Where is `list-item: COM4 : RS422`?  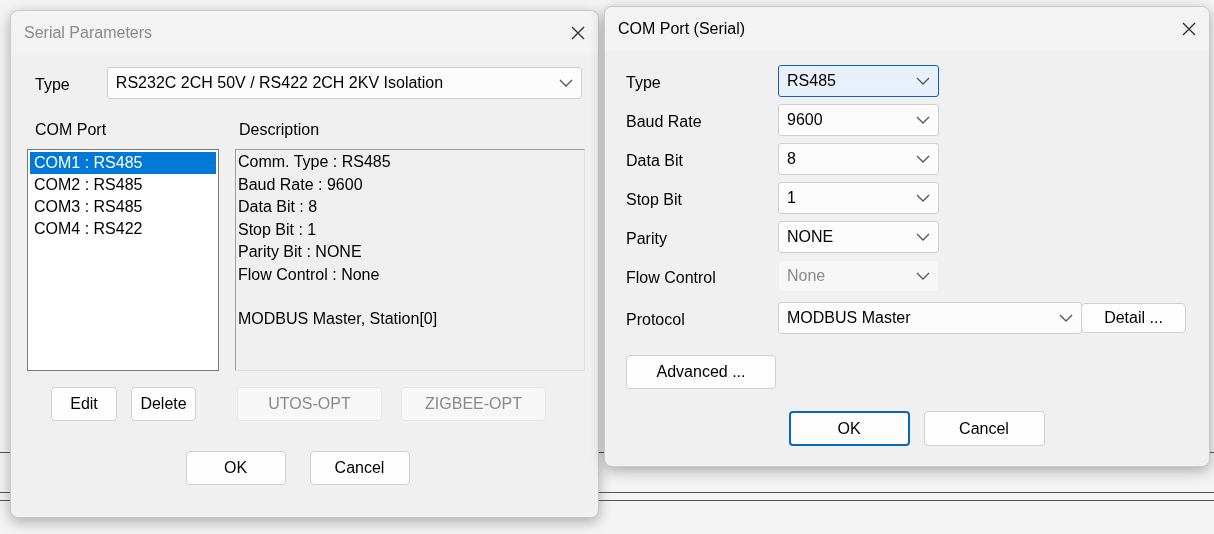 list-item: COM4 : RS422 is located at coordinates (123, 229).